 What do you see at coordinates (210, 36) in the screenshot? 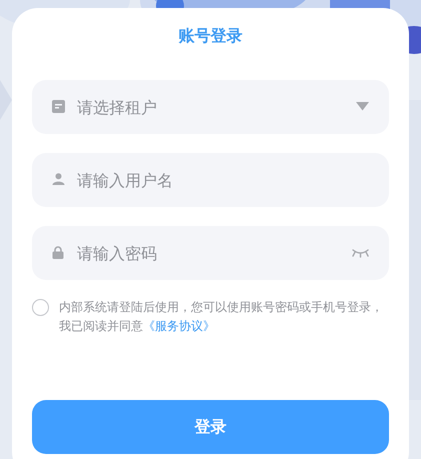
I see `card-title: 账号登录` at bounding box center [210, 36].